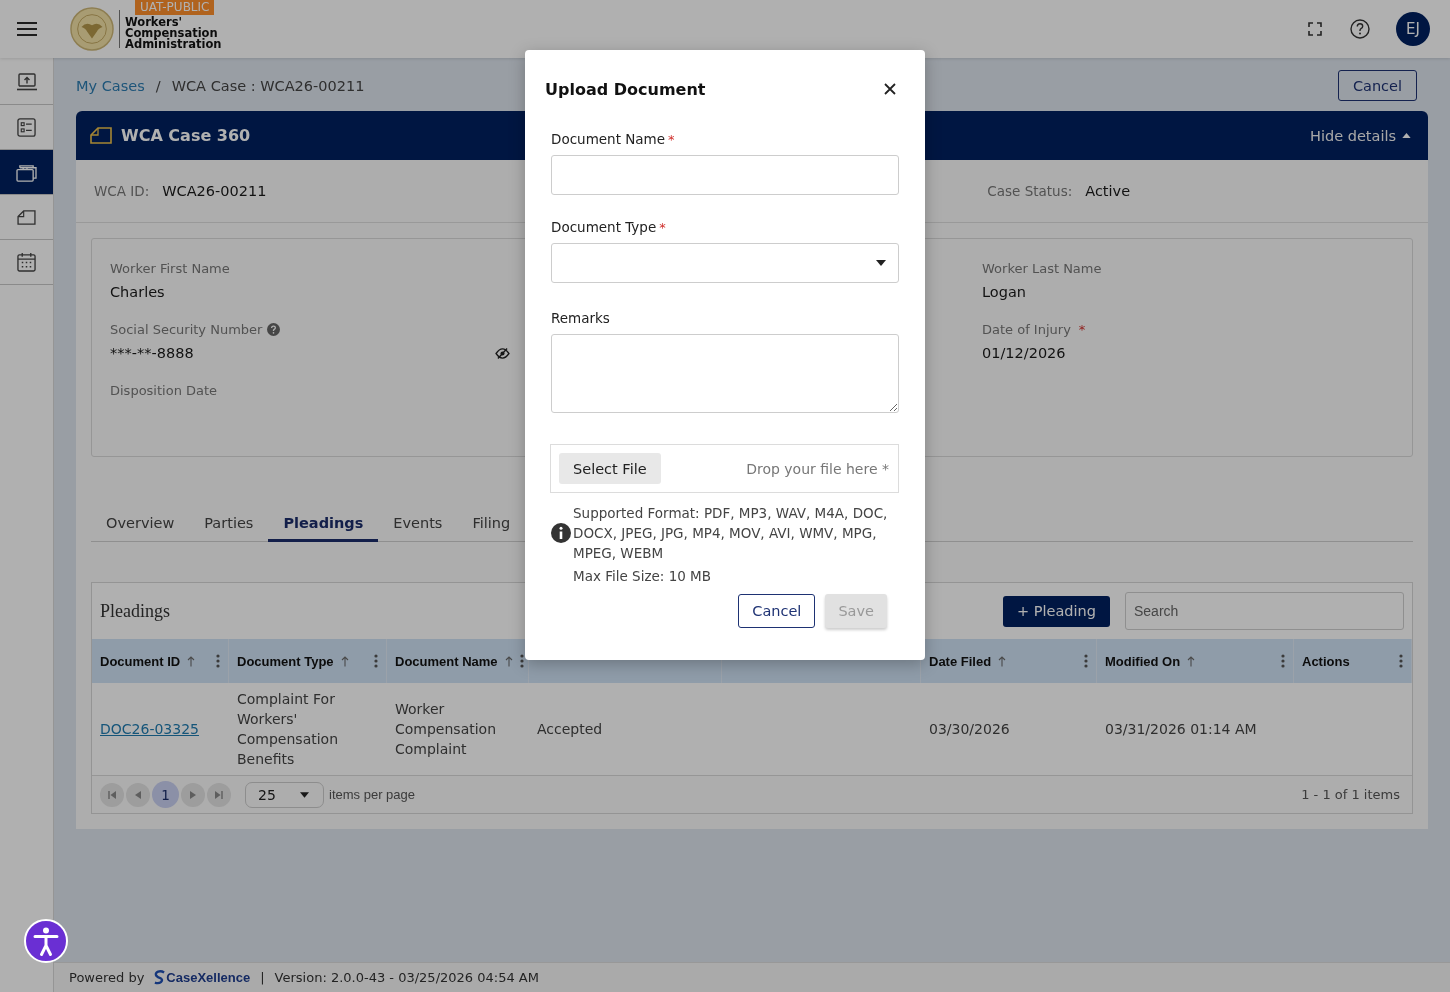 This screenshot has height=992, width=1450. I want to click on table-cell-text: Worker Compensation Complaint, so click(446, 729).